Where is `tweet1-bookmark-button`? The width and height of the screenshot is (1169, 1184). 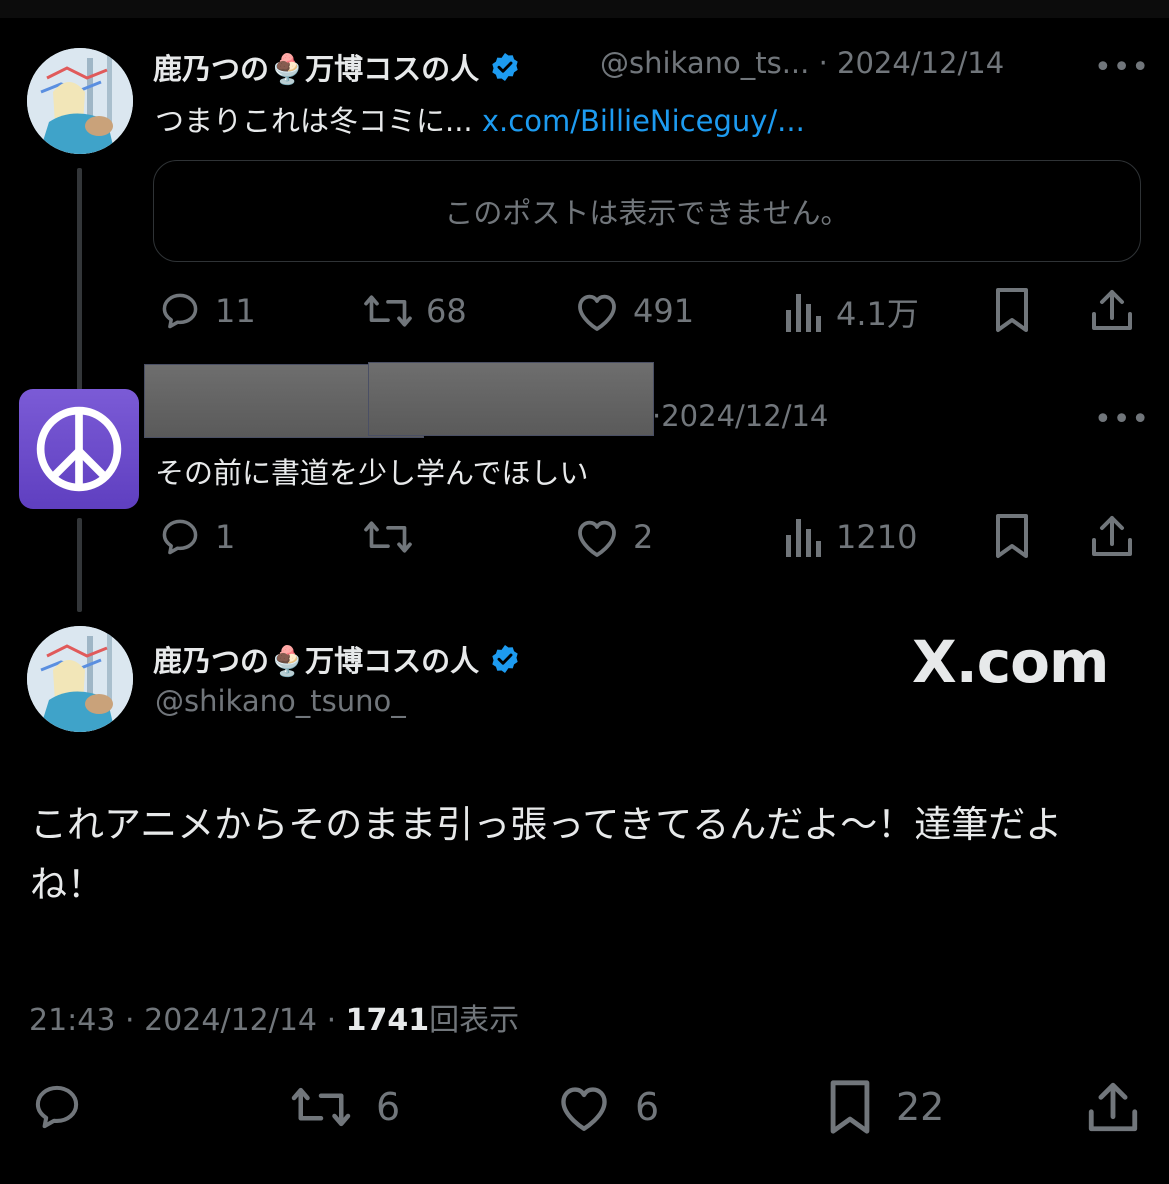 tweet1-bookmark-button is located at coordinates (1012, 312).